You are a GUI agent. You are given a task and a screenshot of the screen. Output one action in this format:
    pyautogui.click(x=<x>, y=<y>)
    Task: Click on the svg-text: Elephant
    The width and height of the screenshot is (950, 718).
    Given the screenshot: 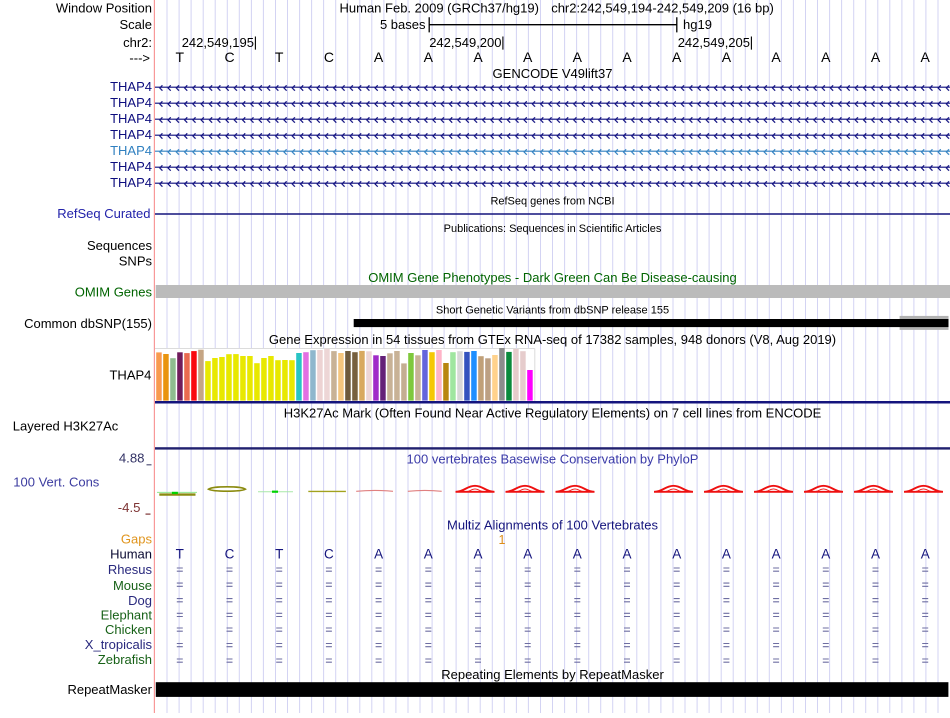 What is the action you would take?
    pyautogui.click(x=127, y=615)
    